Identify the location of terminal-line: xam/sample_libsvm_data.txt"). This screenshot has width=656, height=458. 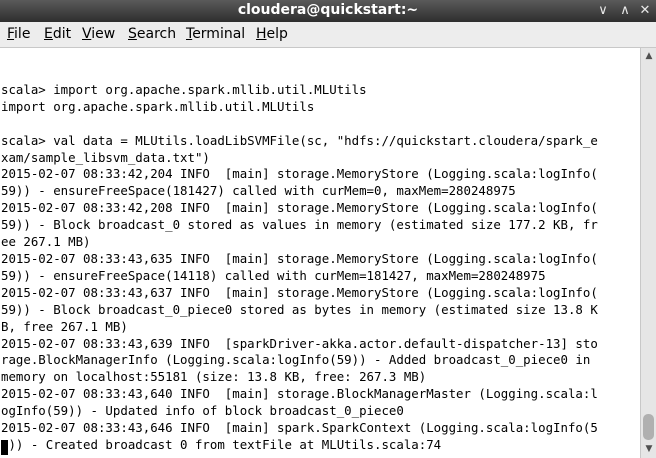
(105, 157).